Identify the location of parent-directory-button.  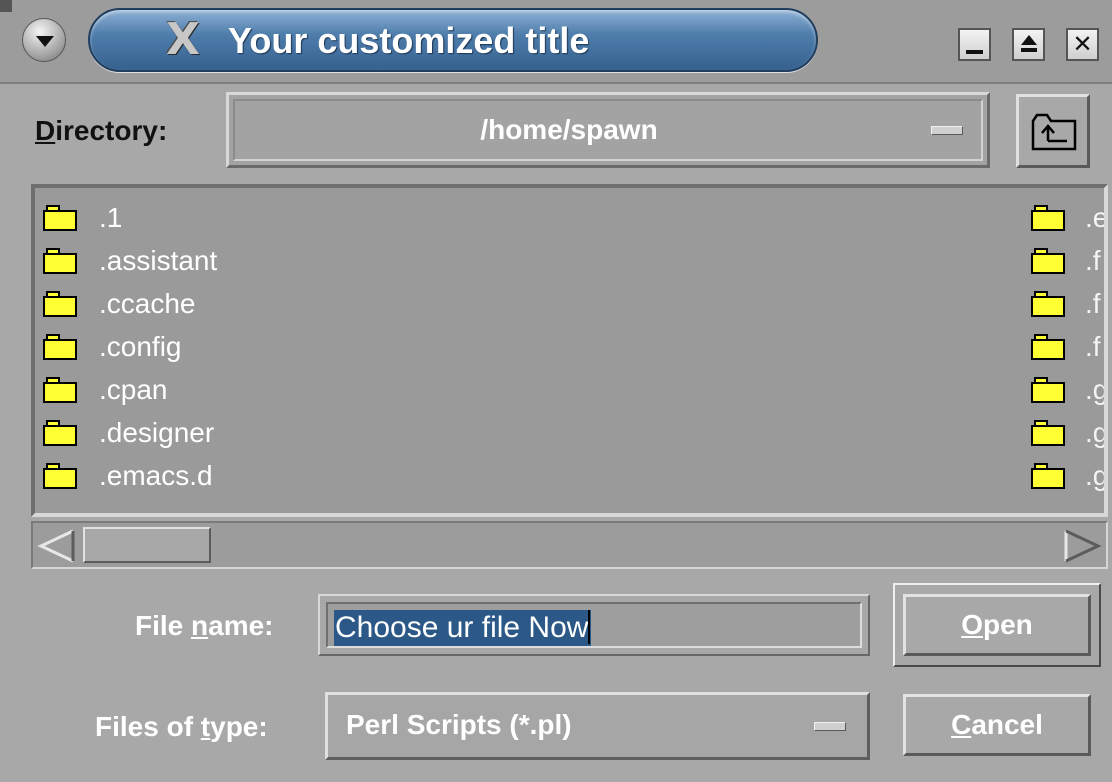
(1053, 131).